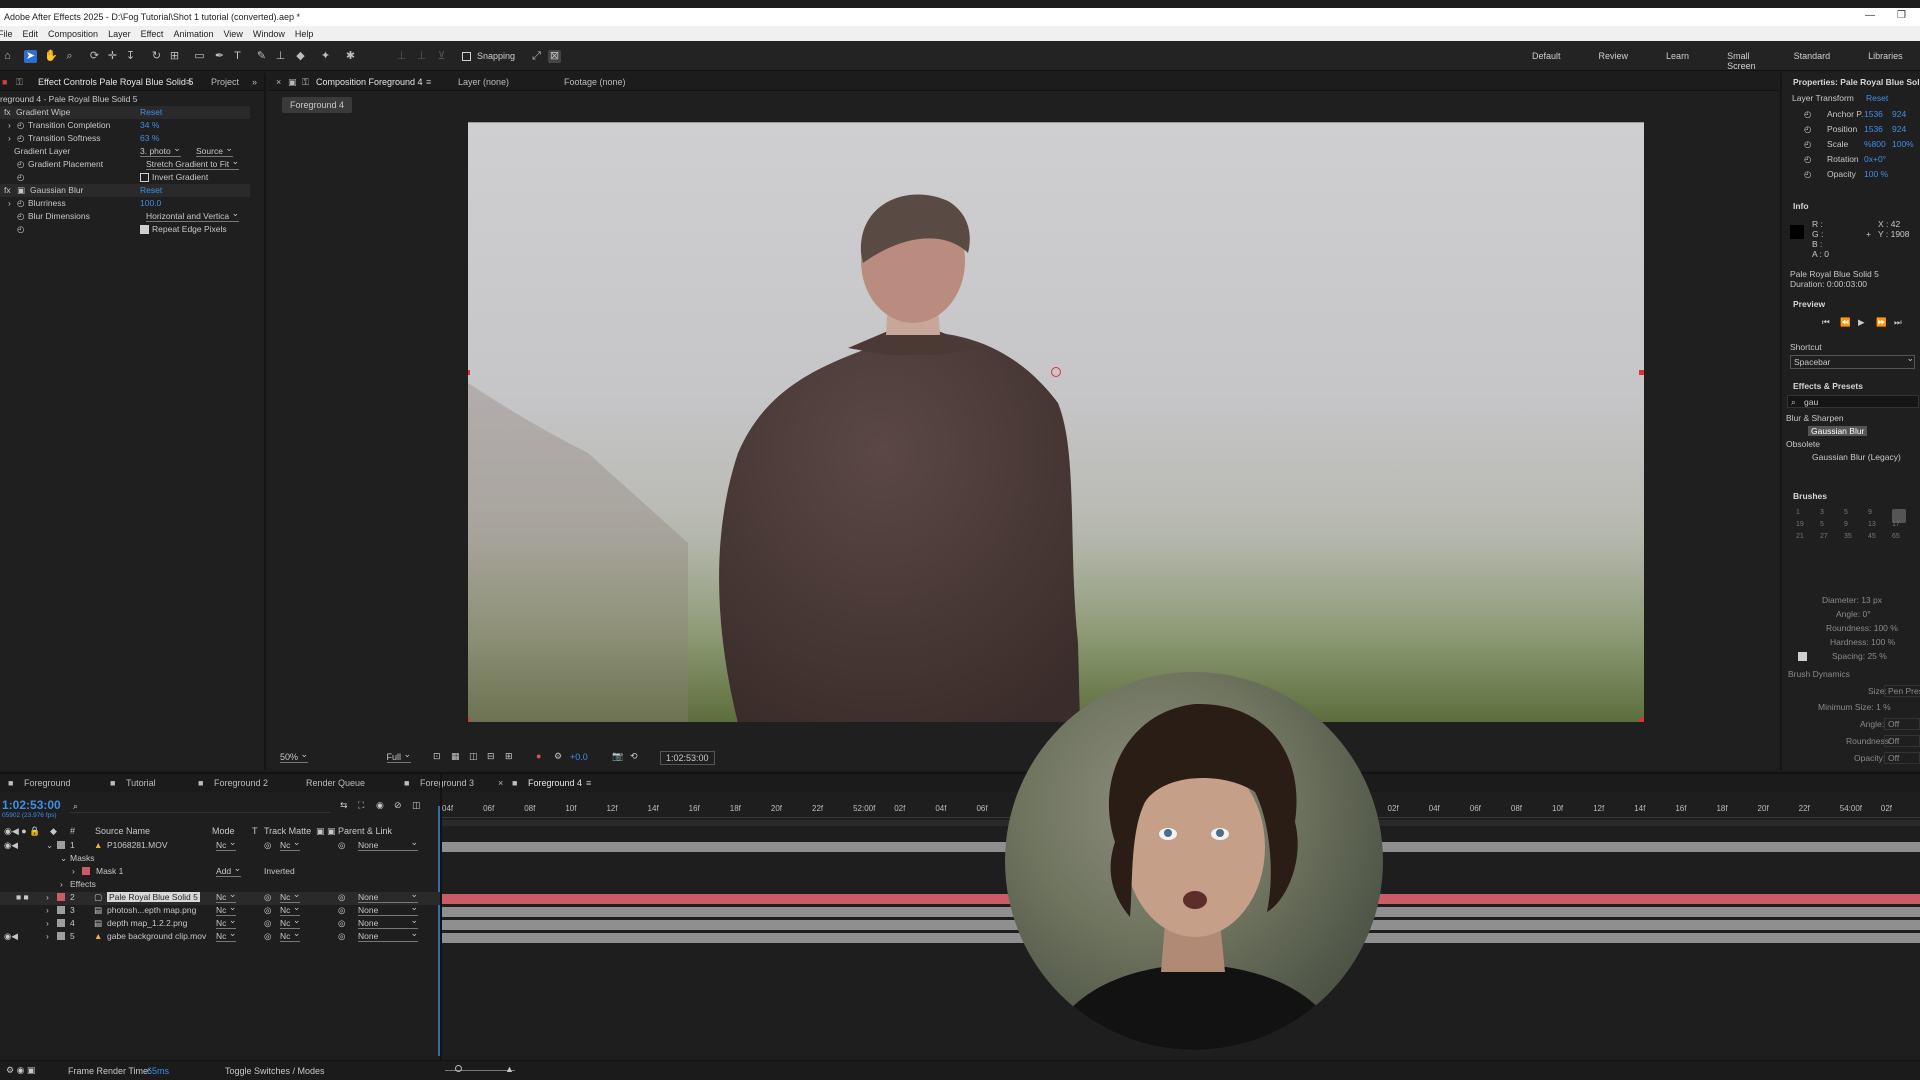  Describe the element at coordinates (152, 34) in the screenshot. I see `menu-effect: Effect` at that location.